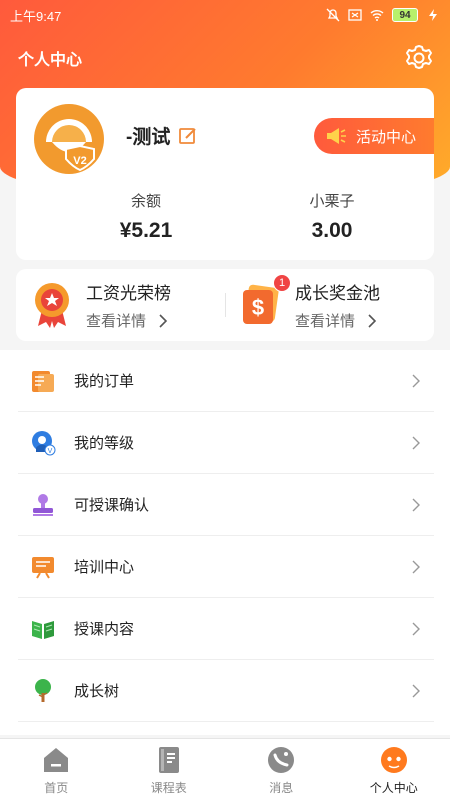 The height and width of the screenshot is (800, 450). Describe the element at coordinates (104, 381) in the screenshot. I see `menu-item-label: 我的订单` at that location.